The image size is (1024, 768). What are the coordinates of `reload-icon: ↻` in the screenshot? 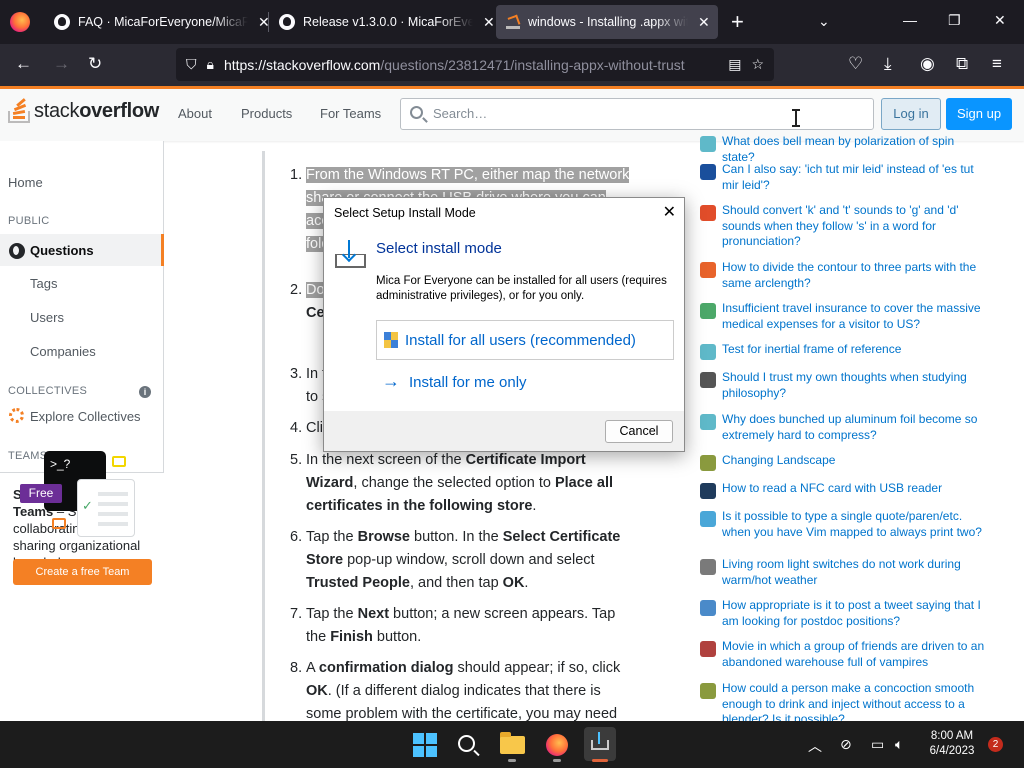 It's located at (95, 64).